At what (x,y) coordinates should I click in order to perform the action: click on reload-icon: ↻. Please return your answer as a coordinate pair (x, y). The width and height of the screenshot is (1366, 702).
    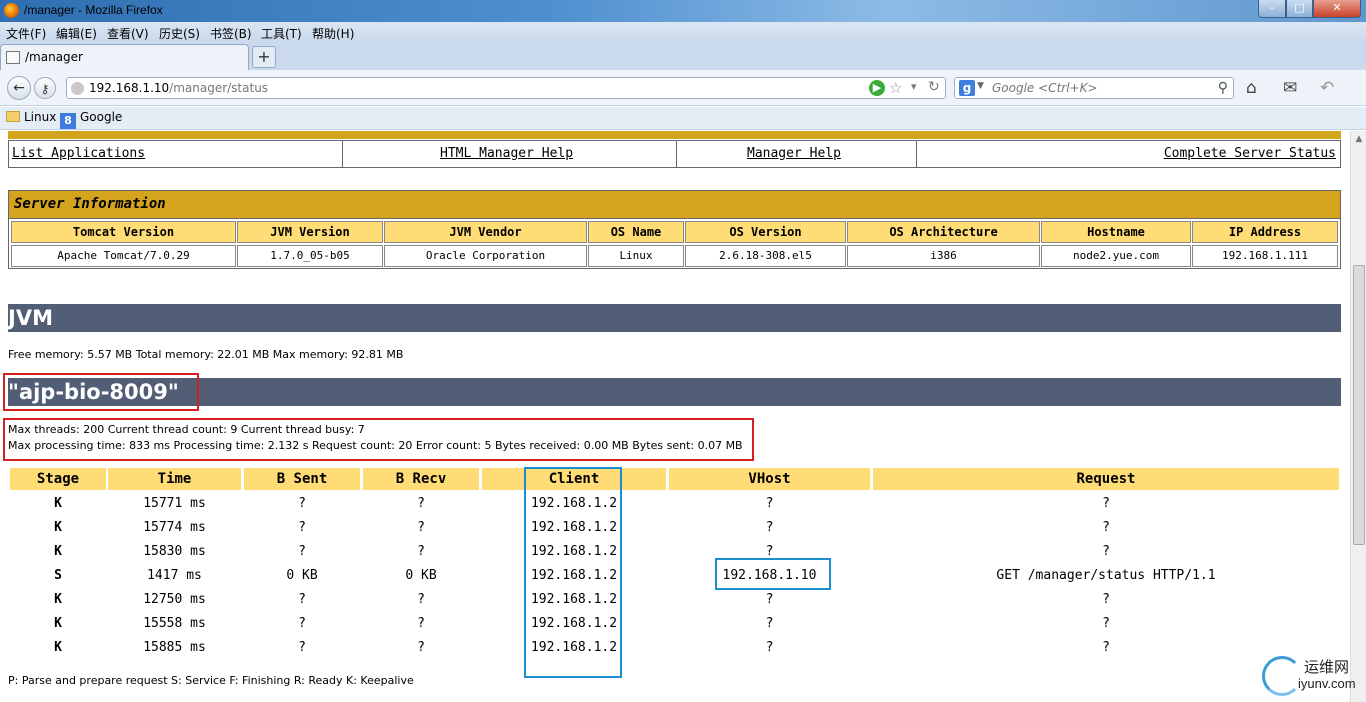
    Looking at the image, I should click on (934, 87).